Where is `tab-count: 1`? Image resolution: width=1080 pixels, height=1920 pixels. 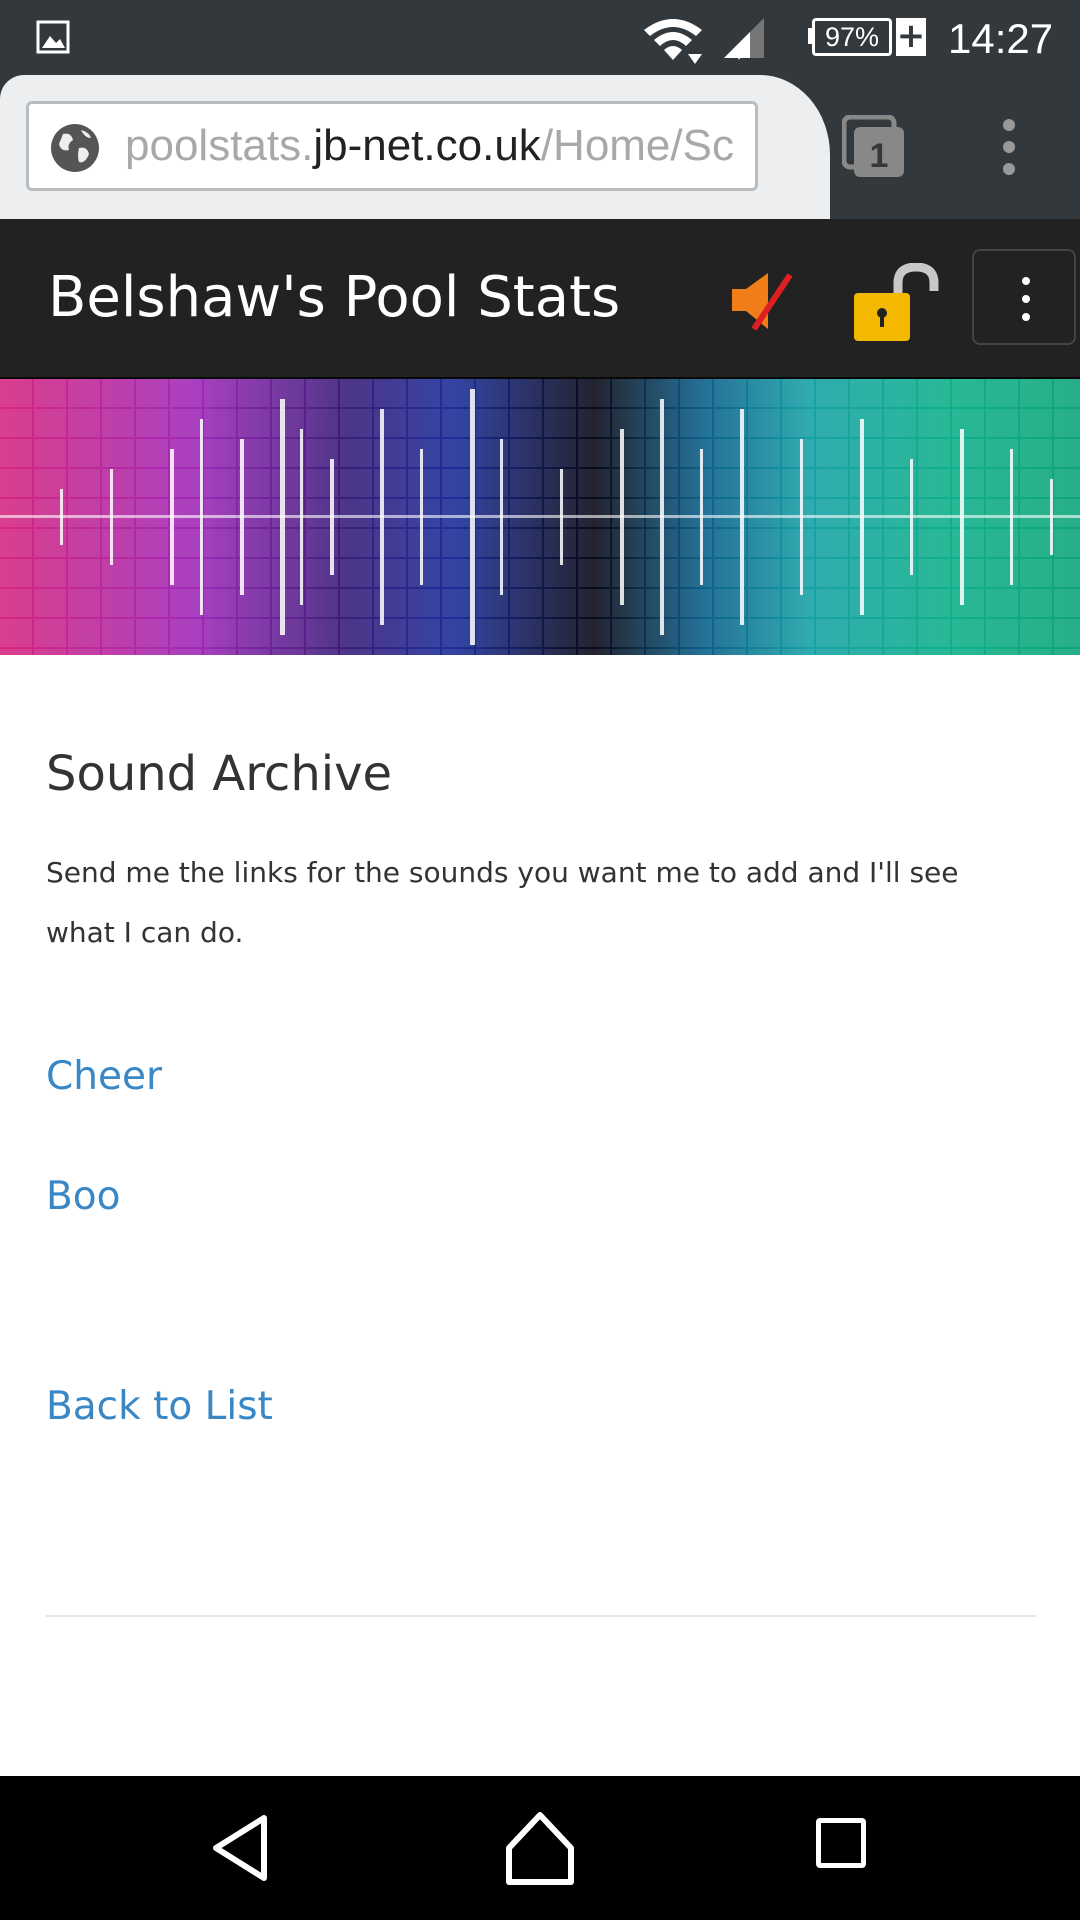
tab-count: 1 is located at coordinates (879, 156).